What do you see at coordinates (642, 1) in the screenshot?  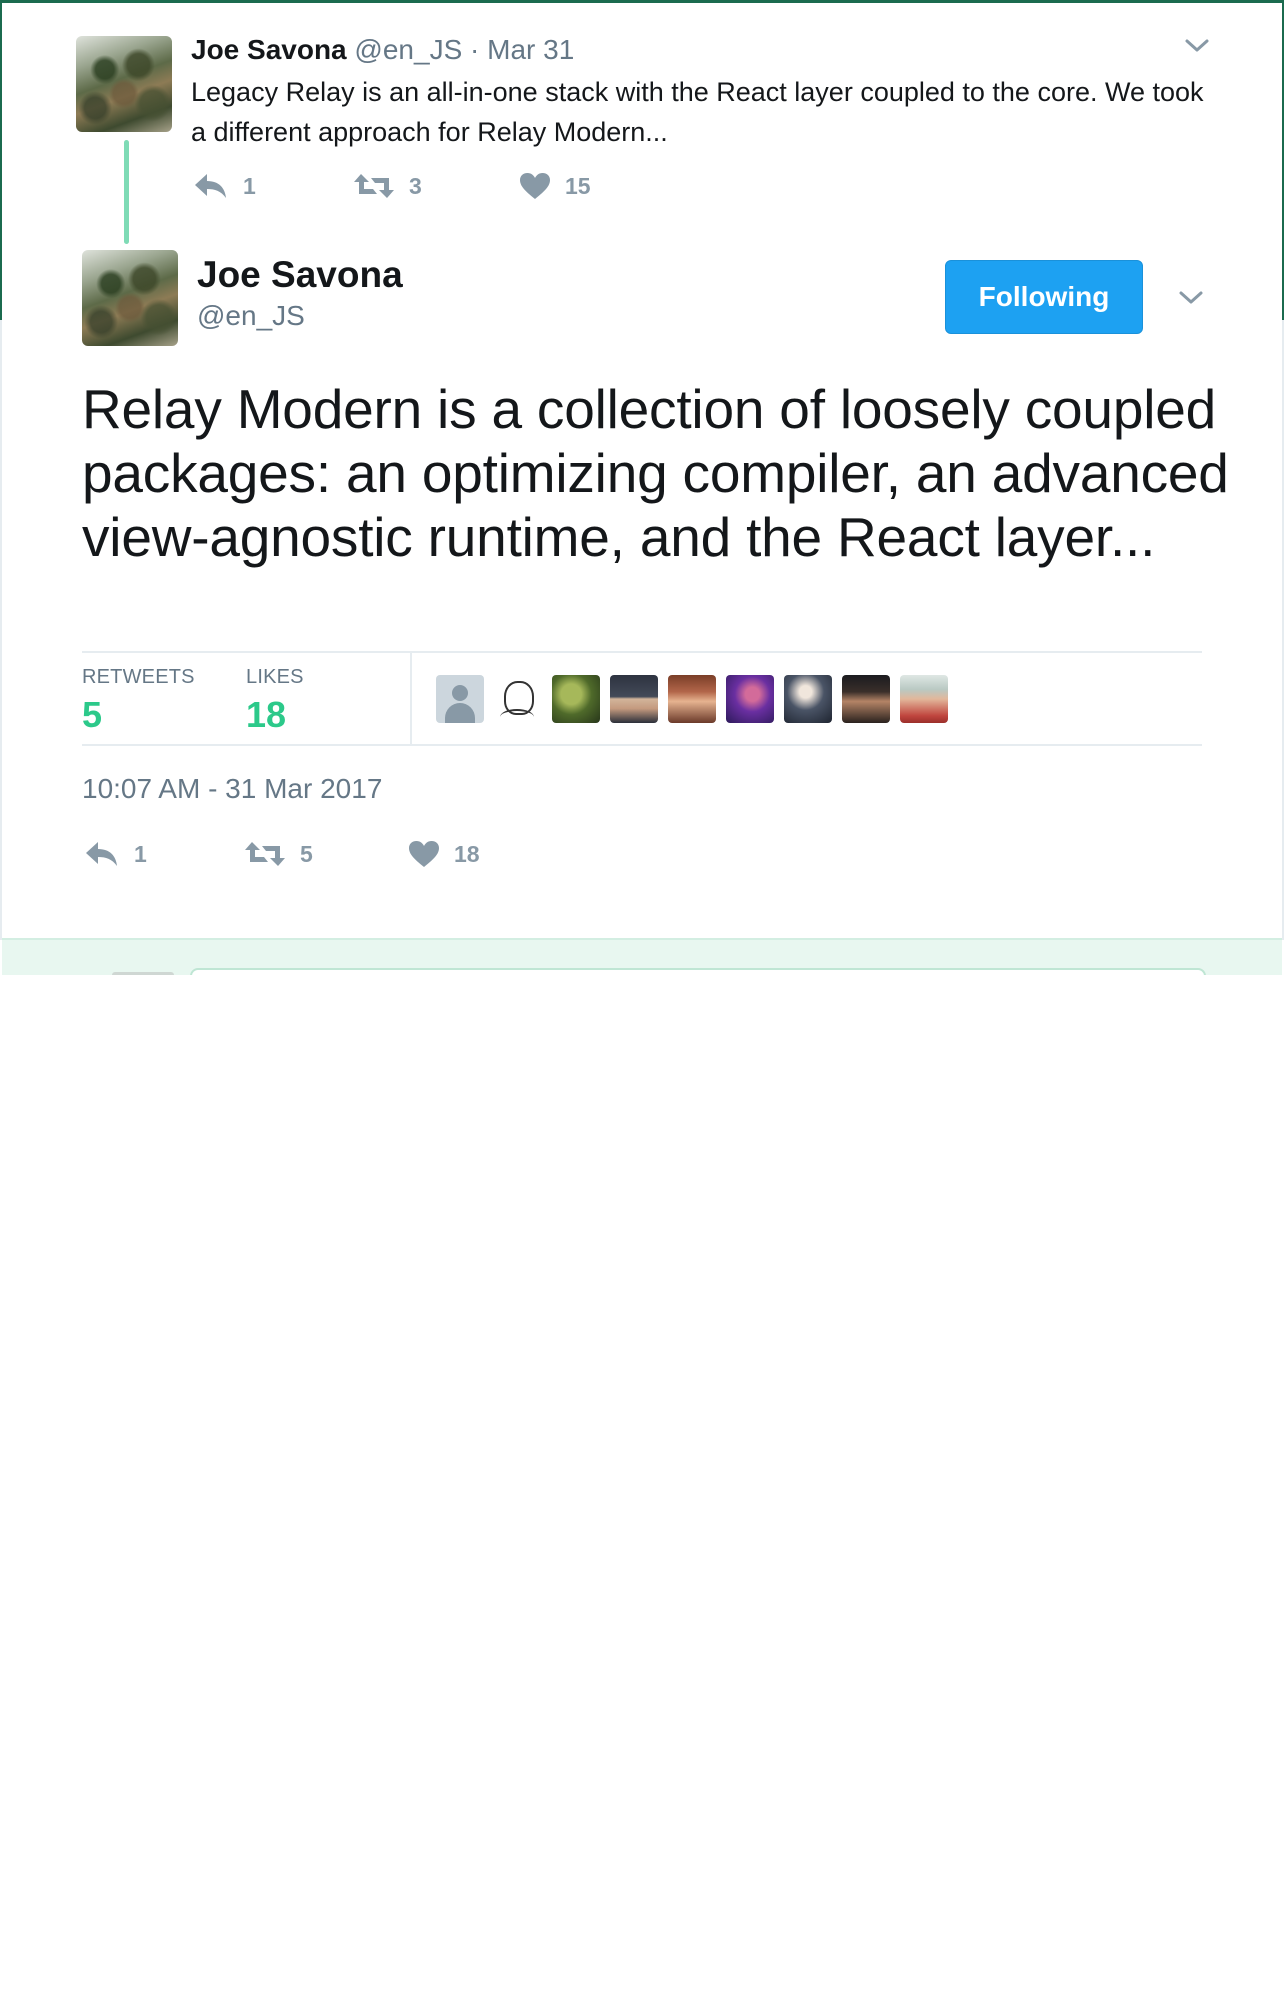 I see `frame-border-top` at bounding box center [642, 1].